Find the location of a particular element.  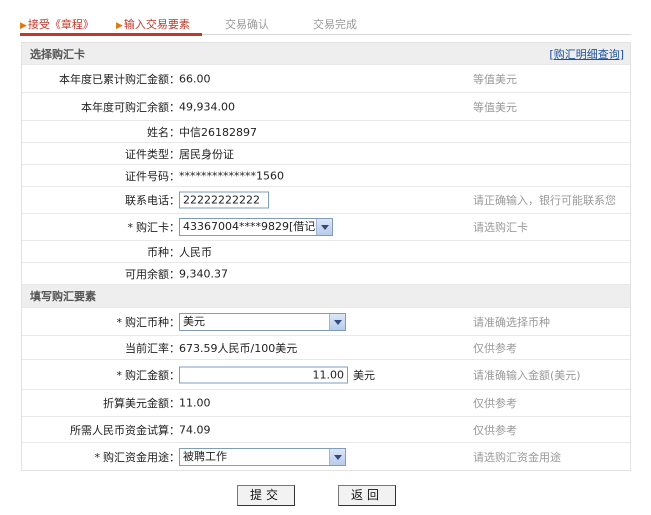

balance-value: 9,340.37 is located at coordinates (203, 273).